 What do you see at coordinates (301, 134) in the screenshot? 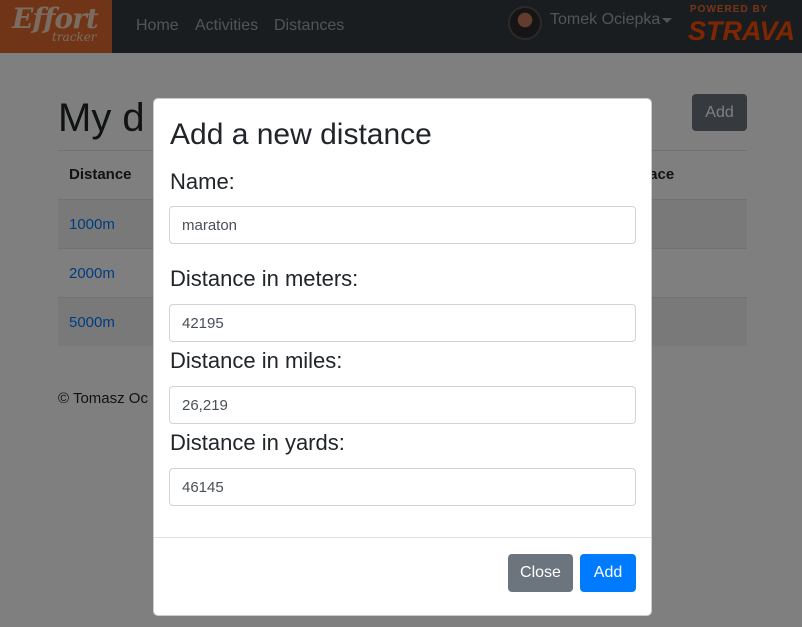
I see `modal-title: Add a new distance` at bounding box center [301, 134].